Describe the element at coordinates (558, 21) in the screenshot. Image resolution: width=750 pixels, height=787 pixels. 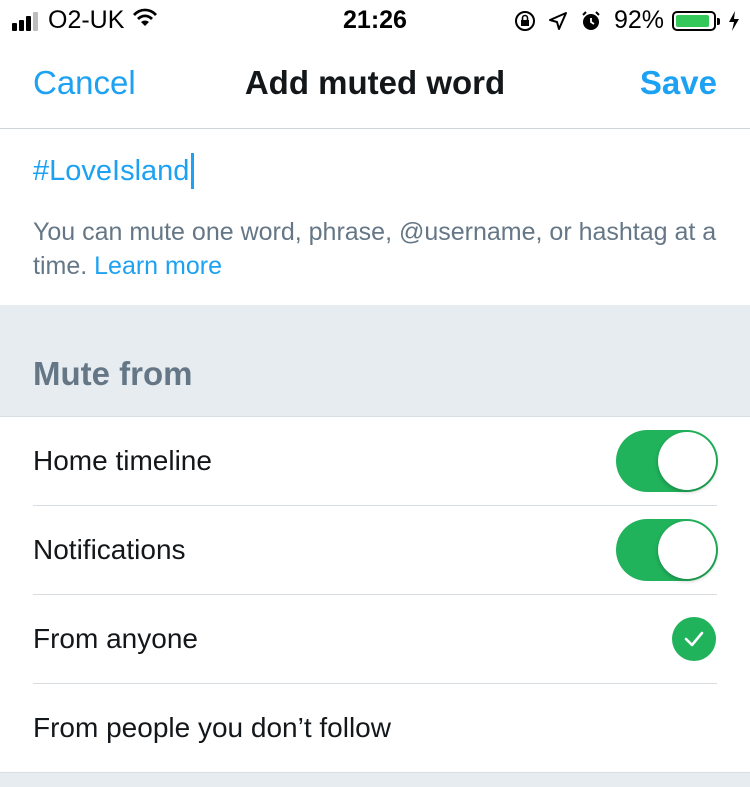
I see `location-icon` at that location.